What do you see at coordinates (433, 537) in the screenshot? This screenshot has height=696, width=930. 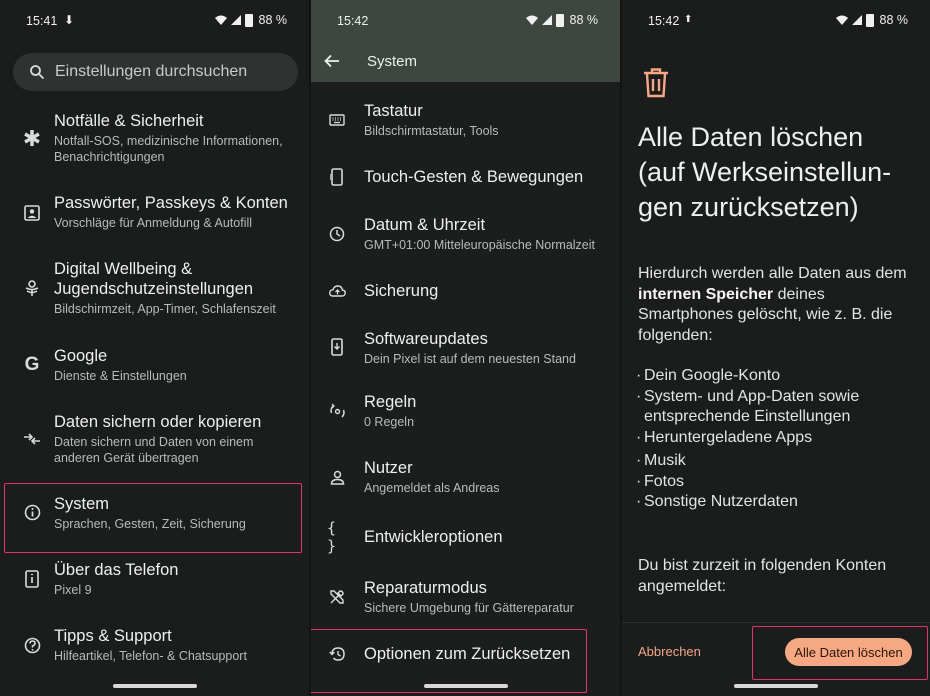 I see `settings-item-title: Entwickleroptionen` at bounding box center [433, 537].